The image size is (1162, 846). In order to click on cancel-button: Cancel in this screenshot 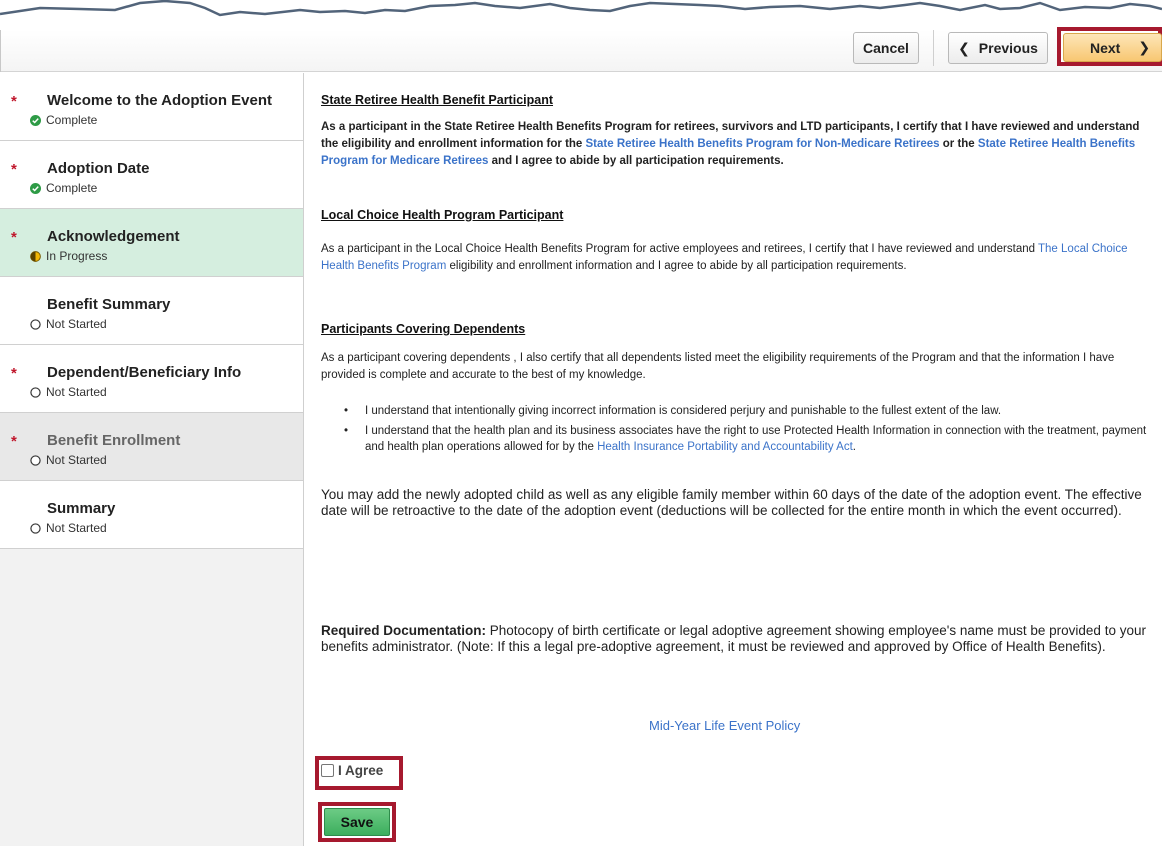, I will do `click(886, 48)`.